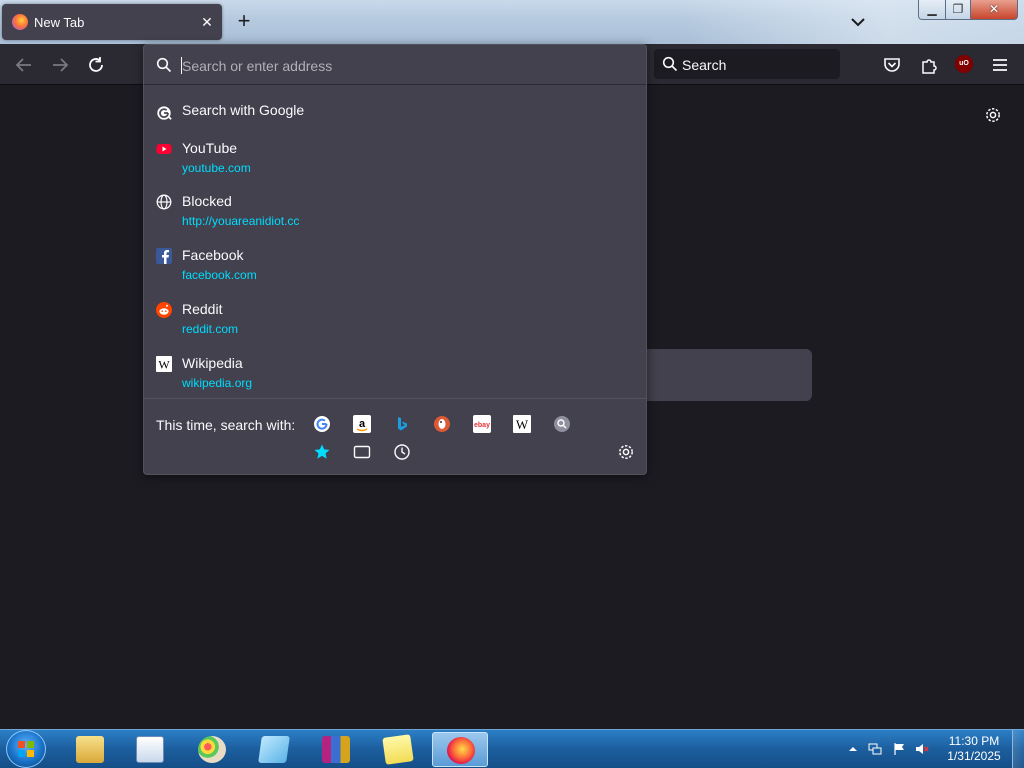  What do you see at coordinates (210, 148) in the screenshot?
I see `result-title: YouTube` at bounding box center [210, 148].